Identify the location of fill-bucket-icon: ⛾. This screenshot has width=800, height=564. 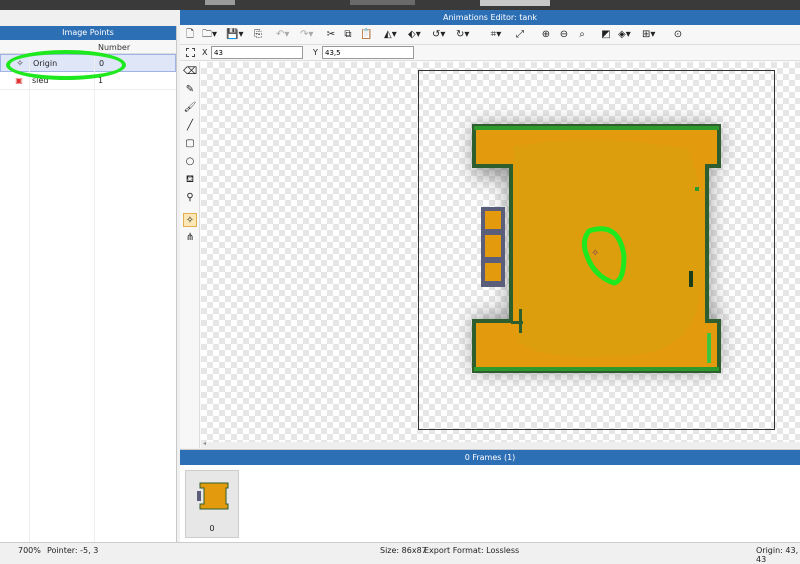
(190, 180).